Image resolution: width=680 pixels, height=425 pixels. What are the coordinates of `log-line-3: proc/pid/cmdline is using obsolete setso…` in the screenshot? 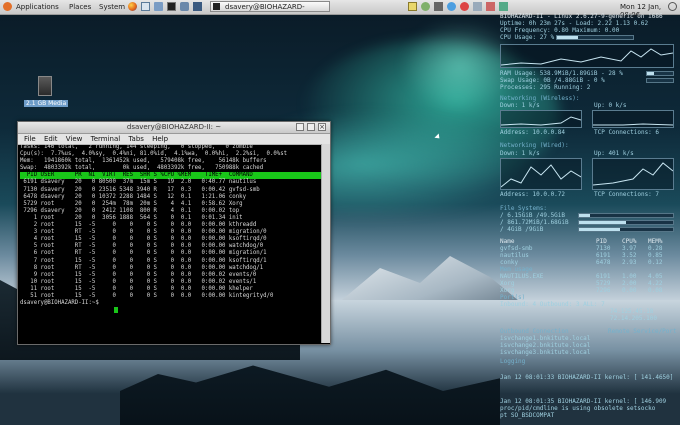 It's located at (578, 408).